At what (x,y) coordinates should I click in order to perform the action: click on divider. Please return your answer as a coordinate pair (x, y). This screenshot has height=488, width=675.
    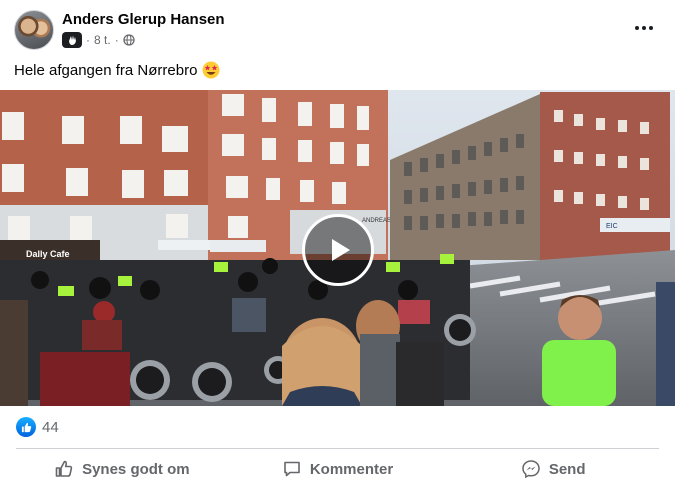
    Looking at the image, I should click on (337, 448).